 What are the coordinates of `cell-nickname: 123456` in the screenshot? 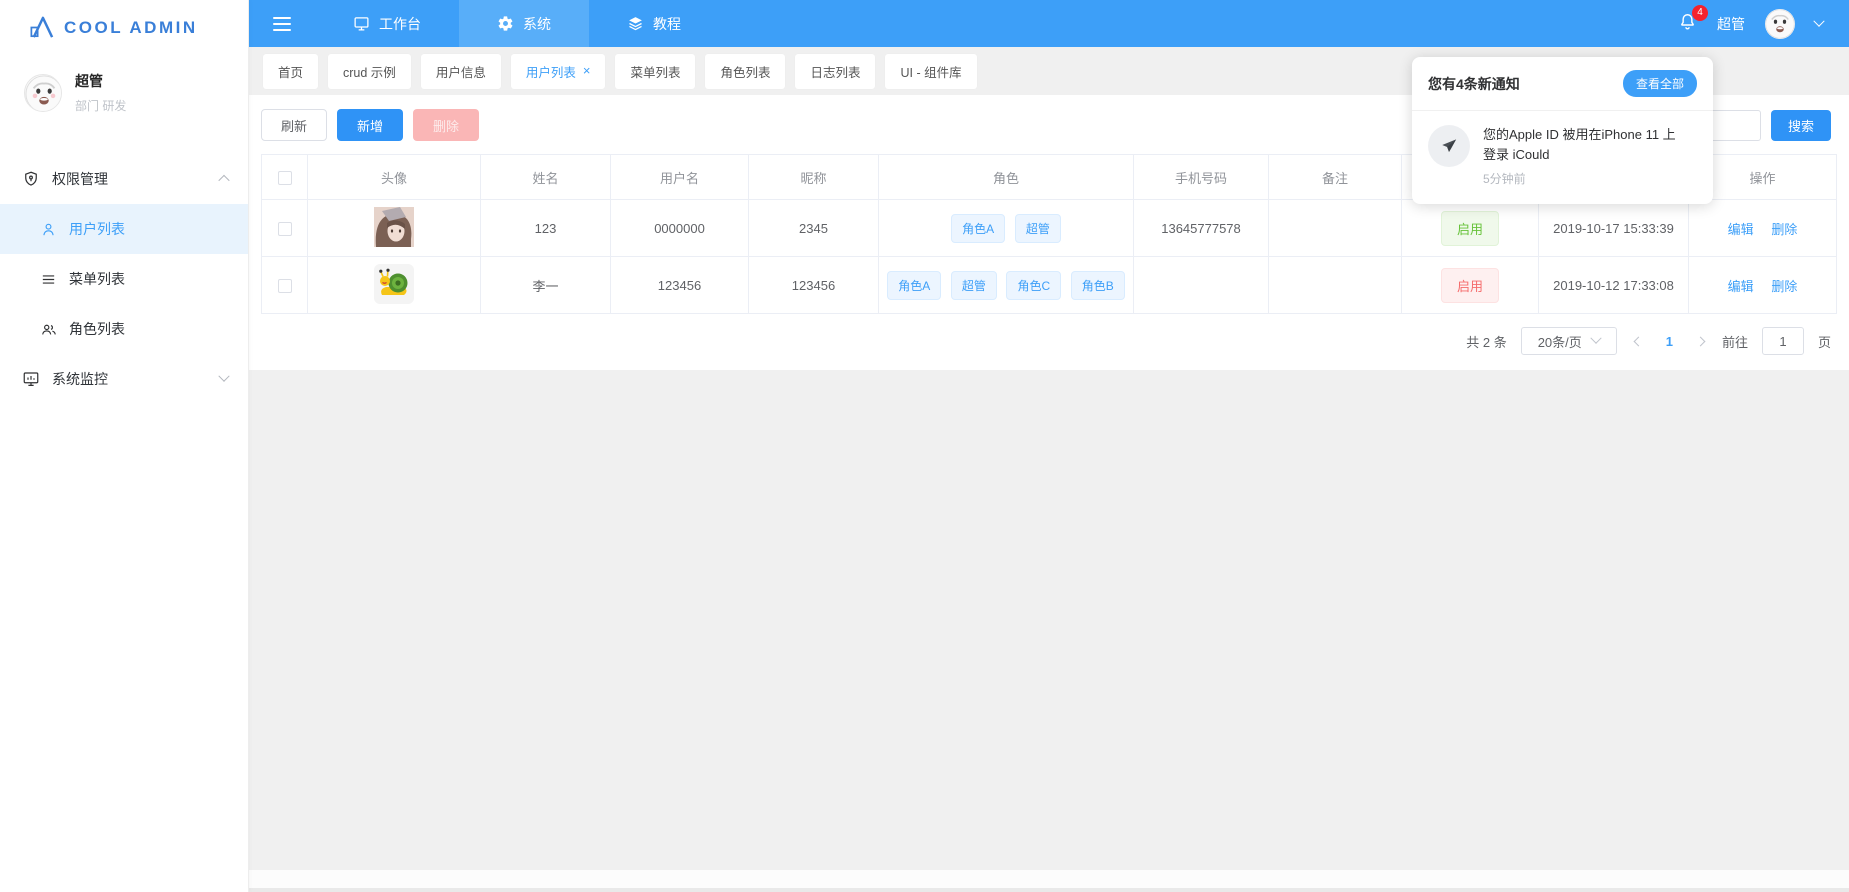 It's located at (813, 285).